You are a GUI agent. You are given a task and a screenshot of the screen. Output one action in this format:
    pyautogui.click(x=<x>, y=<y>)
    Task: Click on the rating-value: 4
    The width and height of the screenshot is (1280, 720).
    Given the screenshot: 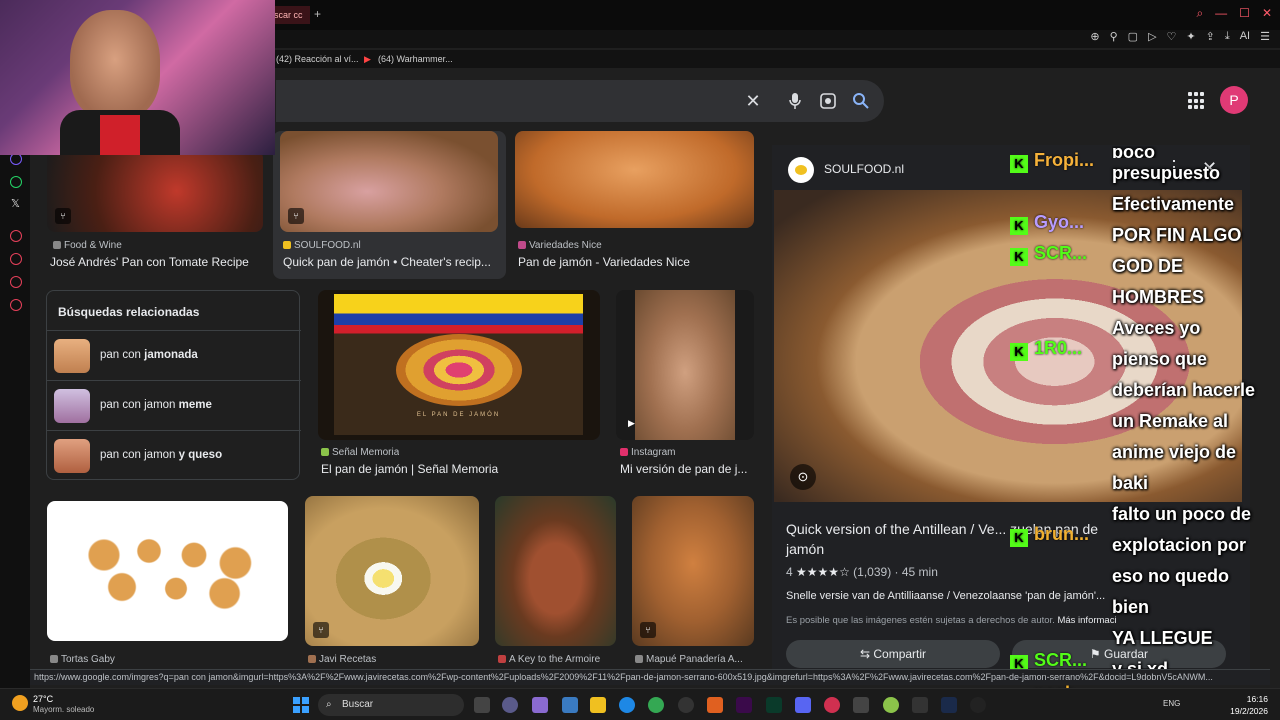 What is the action you would take?
    pyautogui.click(x=789, y=572)
    